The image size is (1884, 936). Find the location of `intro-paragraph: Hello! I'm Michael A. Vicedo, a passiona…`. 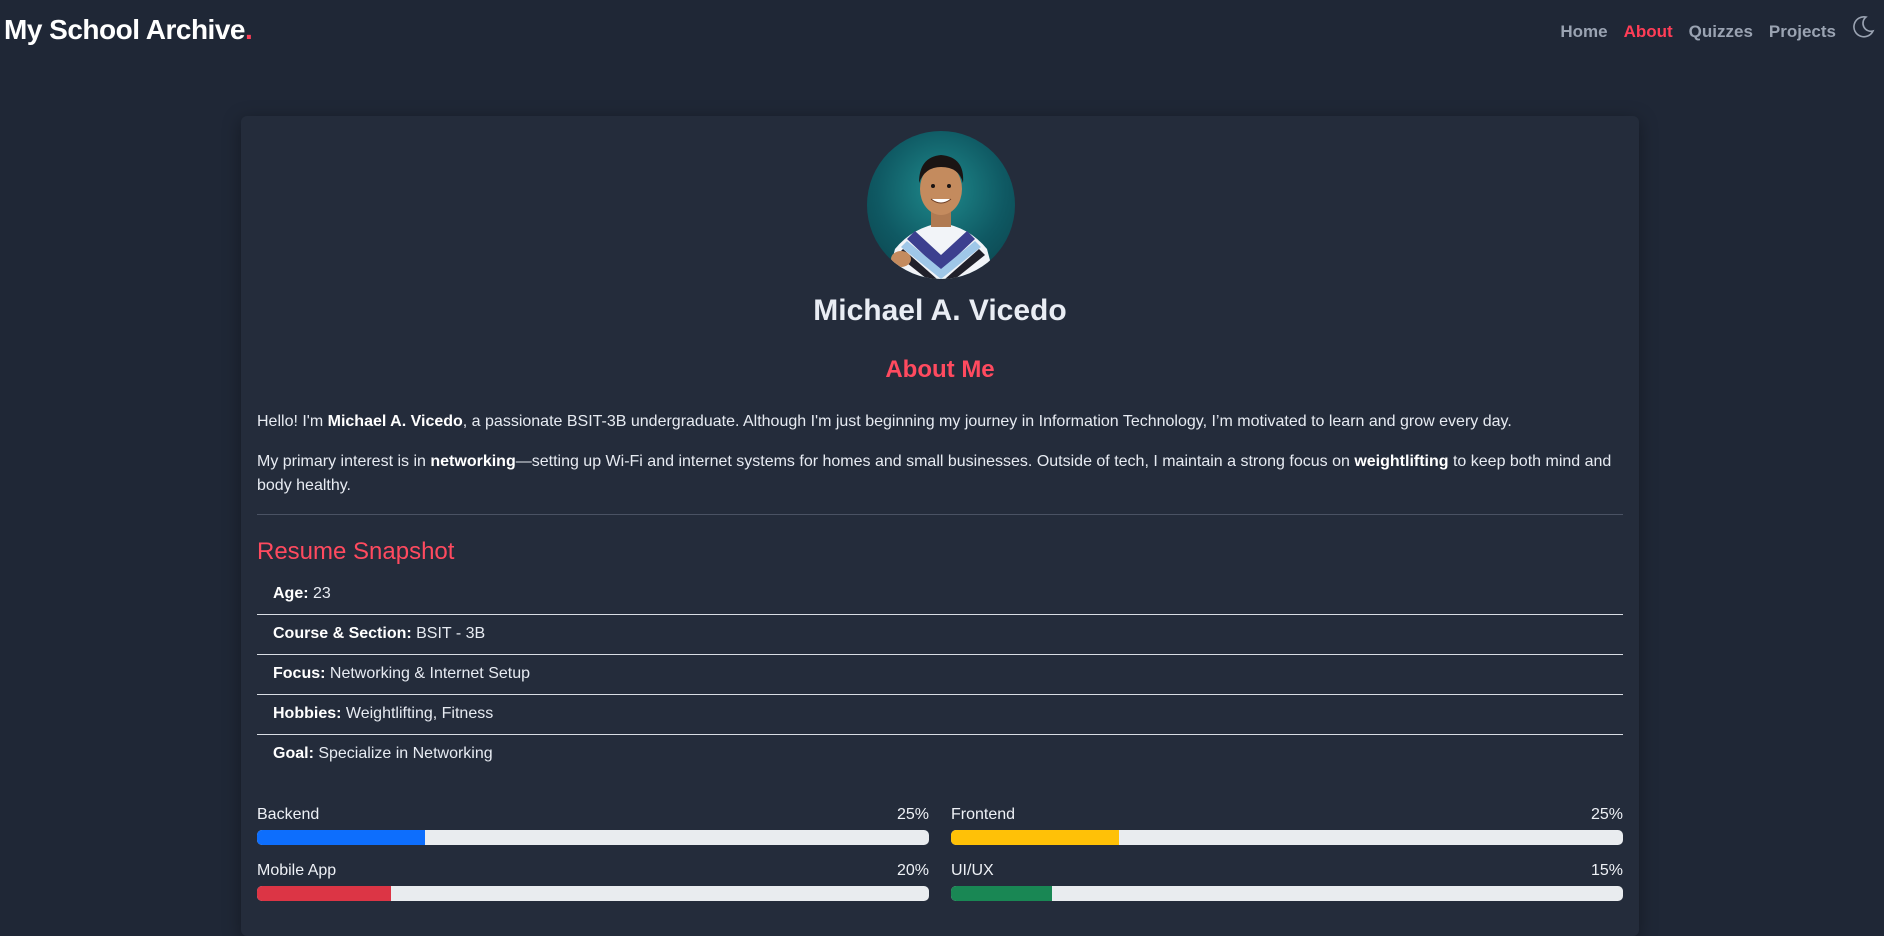

intro-paragraph: Hello! I'm Michael A. Vicedo, a passiona… is located at coordinates (940, 422).